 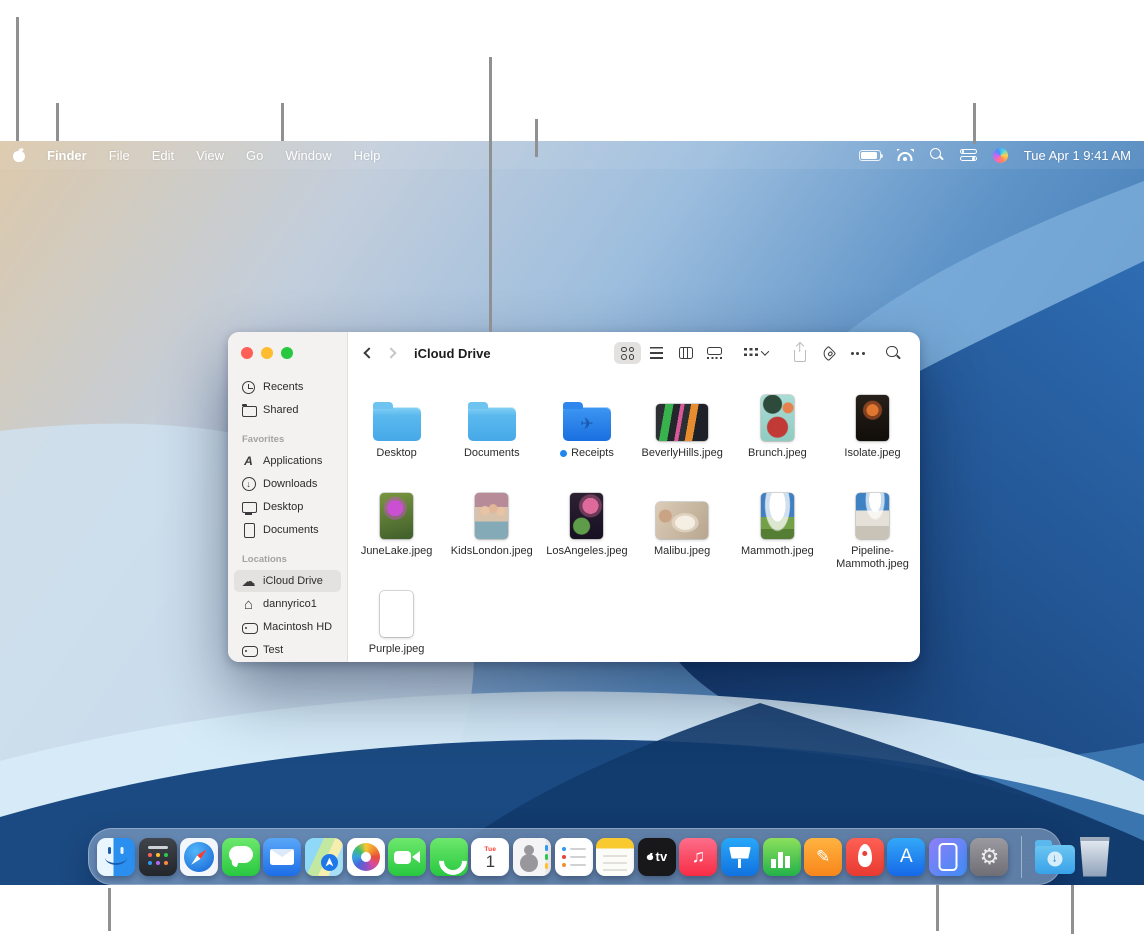 What do you see at coordinates (308, 155) in the screenshot?
I see `menu-window: Window` at bounding box center [308, 155].